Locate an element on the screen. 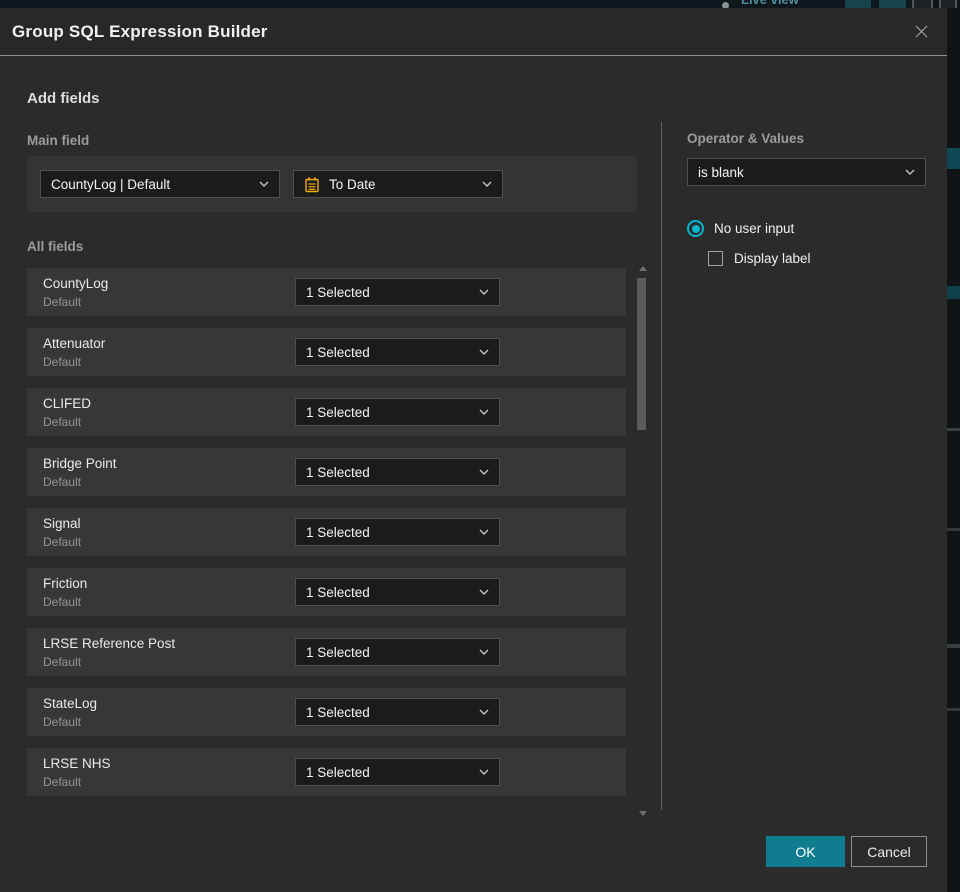 The image size is (960, 892). dialog-title: Group SQL Expression Builder is located at coordinates (140, 31).